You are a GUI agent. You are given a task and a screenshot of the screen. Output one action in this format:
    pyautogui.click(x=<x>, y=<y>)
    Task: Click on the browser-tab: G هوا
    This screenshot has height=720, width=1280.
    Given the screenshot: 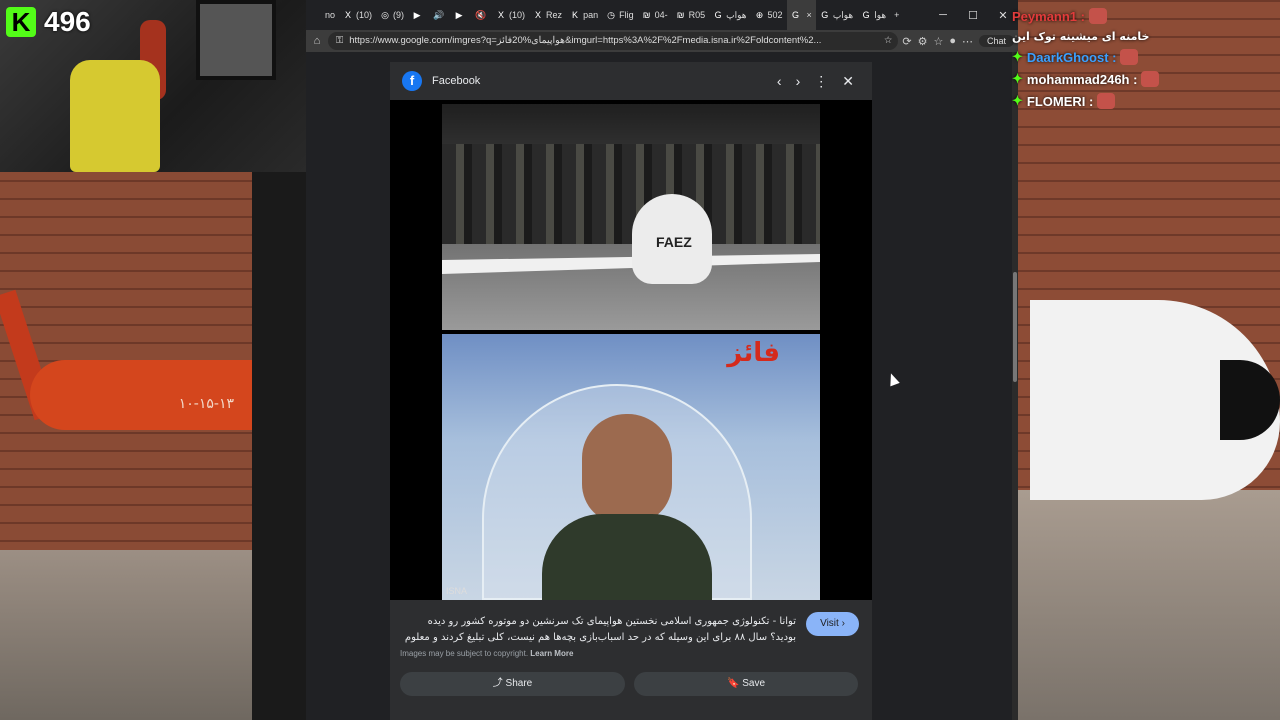 What is the action you would take?
    pyautogui.click(x=873, y=15)
    